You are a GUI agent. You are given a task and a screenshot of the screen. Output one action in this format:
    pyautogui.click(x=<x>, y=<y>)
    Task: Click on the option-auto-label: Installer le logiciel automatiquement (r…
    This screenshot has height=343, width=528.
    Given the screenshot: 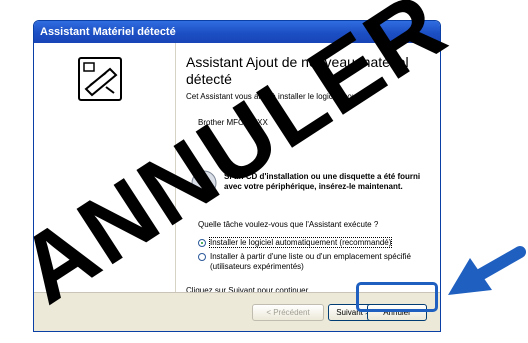 What is the action you would take?
    pyautogui.click(x=300, y=242)
    